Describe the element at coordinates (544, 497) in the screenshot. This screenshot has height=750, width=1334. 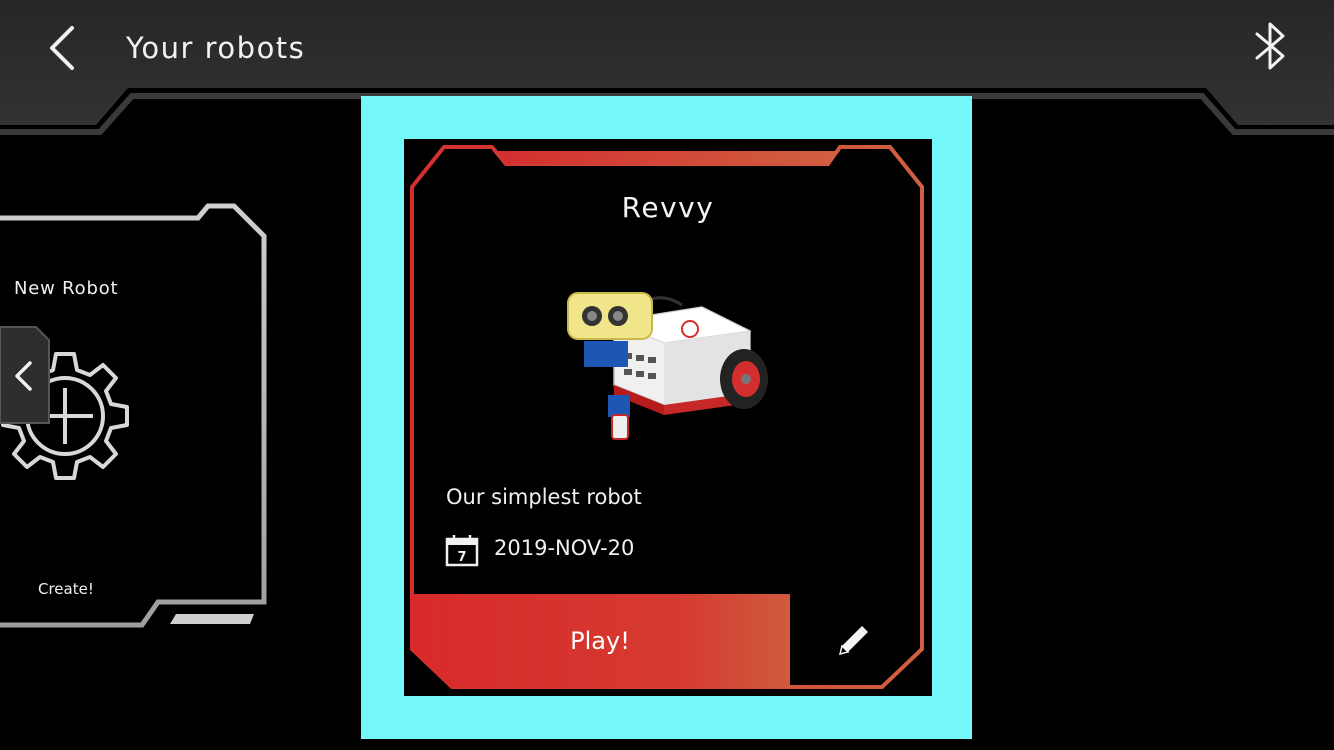
I see `robot-description: Our simplest robot` at that location.